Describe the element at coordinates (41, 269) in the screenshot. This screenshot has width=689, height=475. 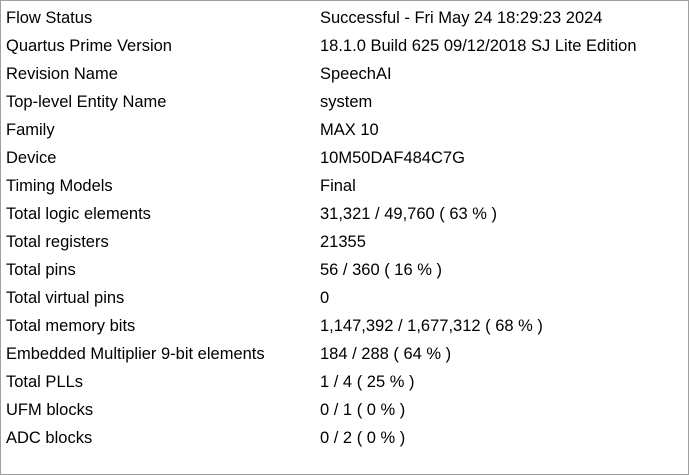
I see `row-label: Total pins` at that location.